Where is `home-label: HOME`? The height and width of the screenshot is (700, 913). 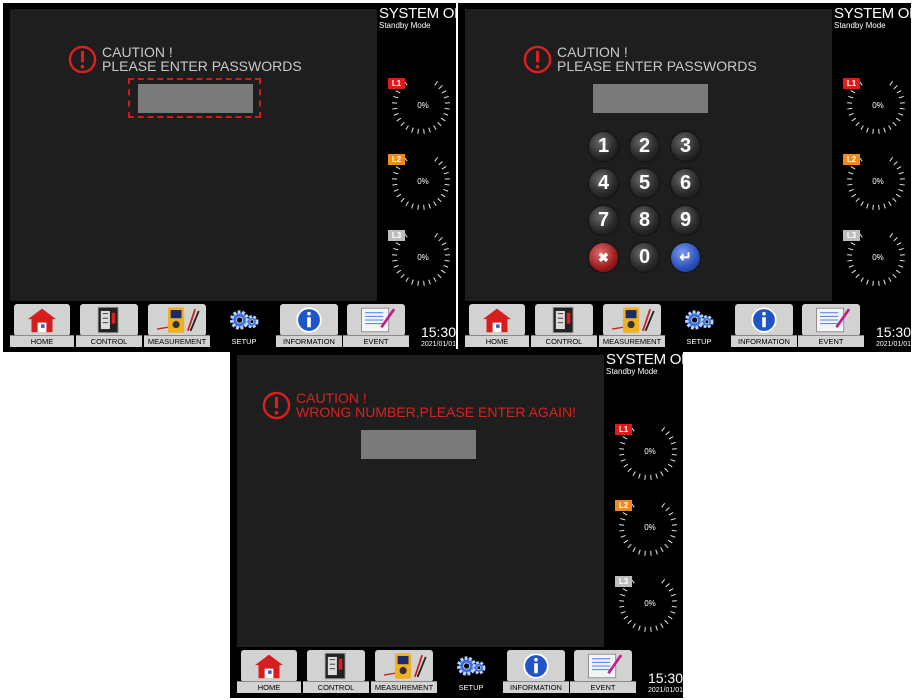 home-label: HOME is located at coordinates (269, 687).